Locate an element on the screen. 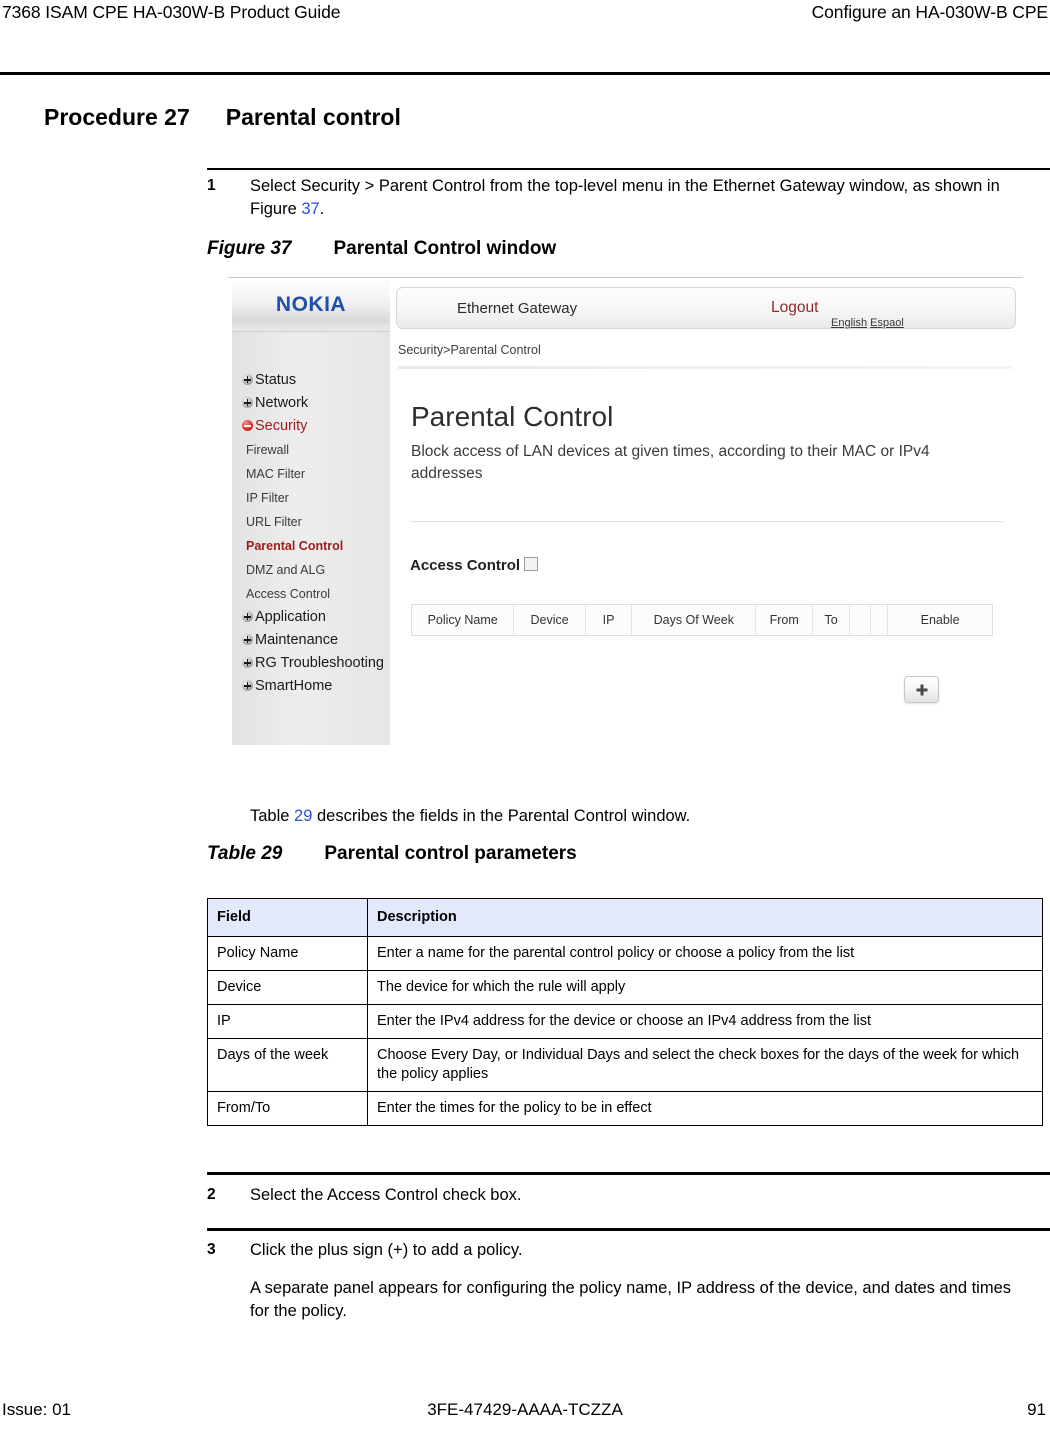 The width and height of the screenshot is (1050, 1442). table-cell-field: From/To is located at coordinates (287, 1108).